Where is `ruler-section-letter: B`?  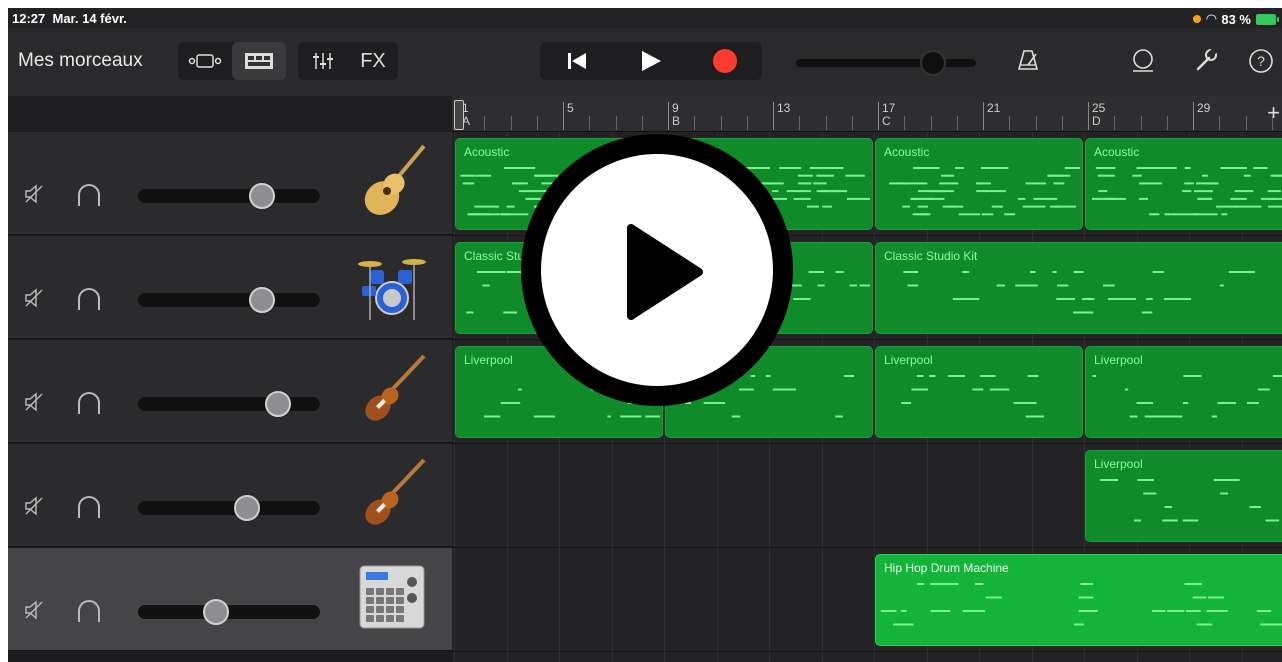 ruler-section-letter: B is located at coordinates (676, 121).